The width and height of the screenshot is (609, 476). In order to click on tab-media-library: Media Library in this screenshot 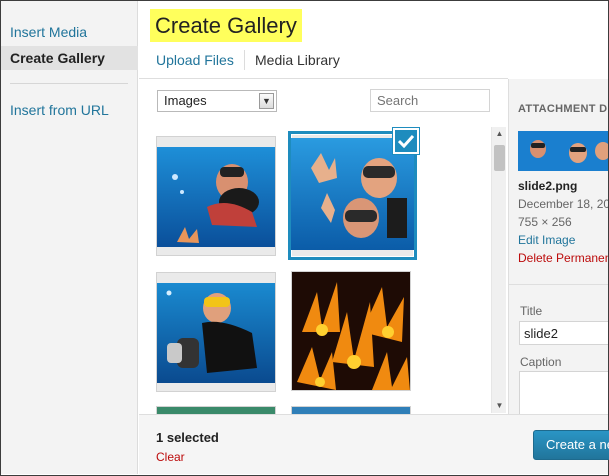, I will do `click(297, 60)`.